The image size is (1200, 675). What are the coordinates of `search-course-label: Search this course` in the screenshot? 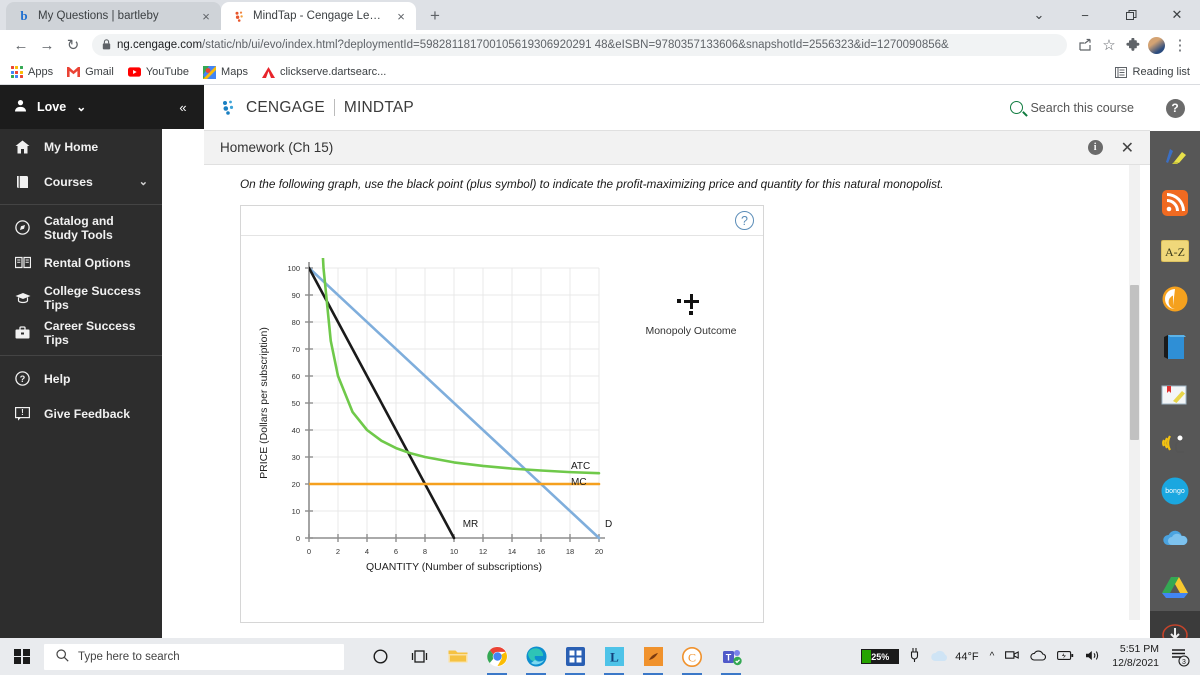 It's located at (1082, 107).